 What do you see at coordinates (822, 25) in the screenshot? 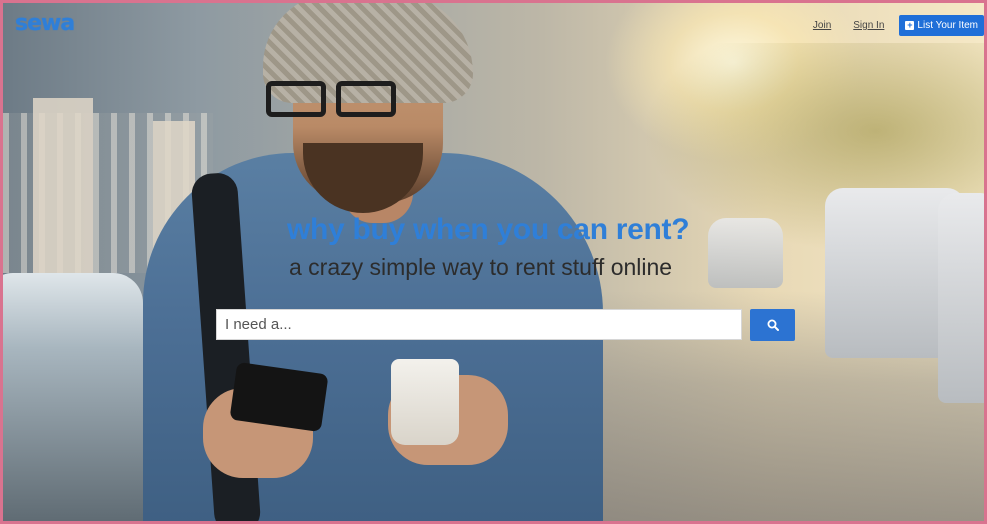
I see `join-link: Join` at bounding box center [822, 25].